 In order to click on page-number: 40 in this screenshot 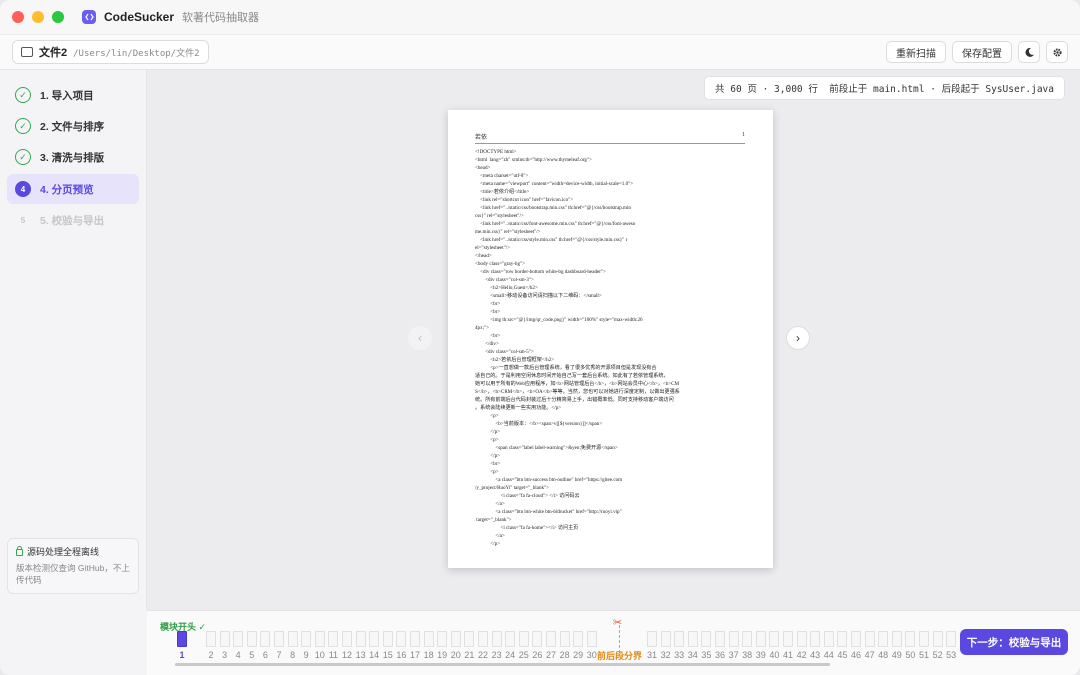, I will do `click(774, 655)`.